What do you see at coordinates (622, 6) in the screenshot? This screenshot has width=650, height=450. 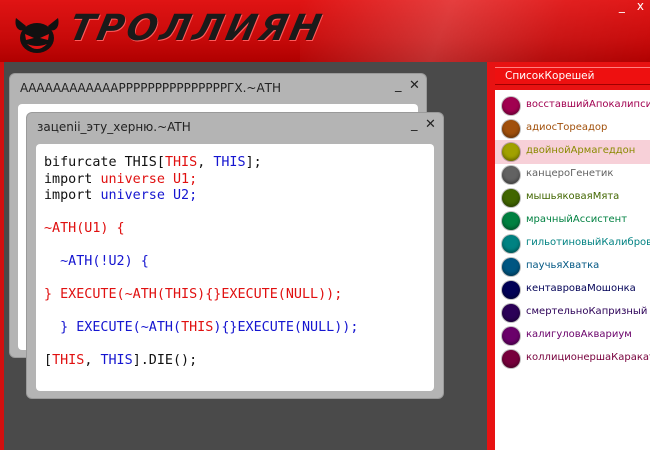 I see `minimize-app-button: _` at bounding box center [622, 6].